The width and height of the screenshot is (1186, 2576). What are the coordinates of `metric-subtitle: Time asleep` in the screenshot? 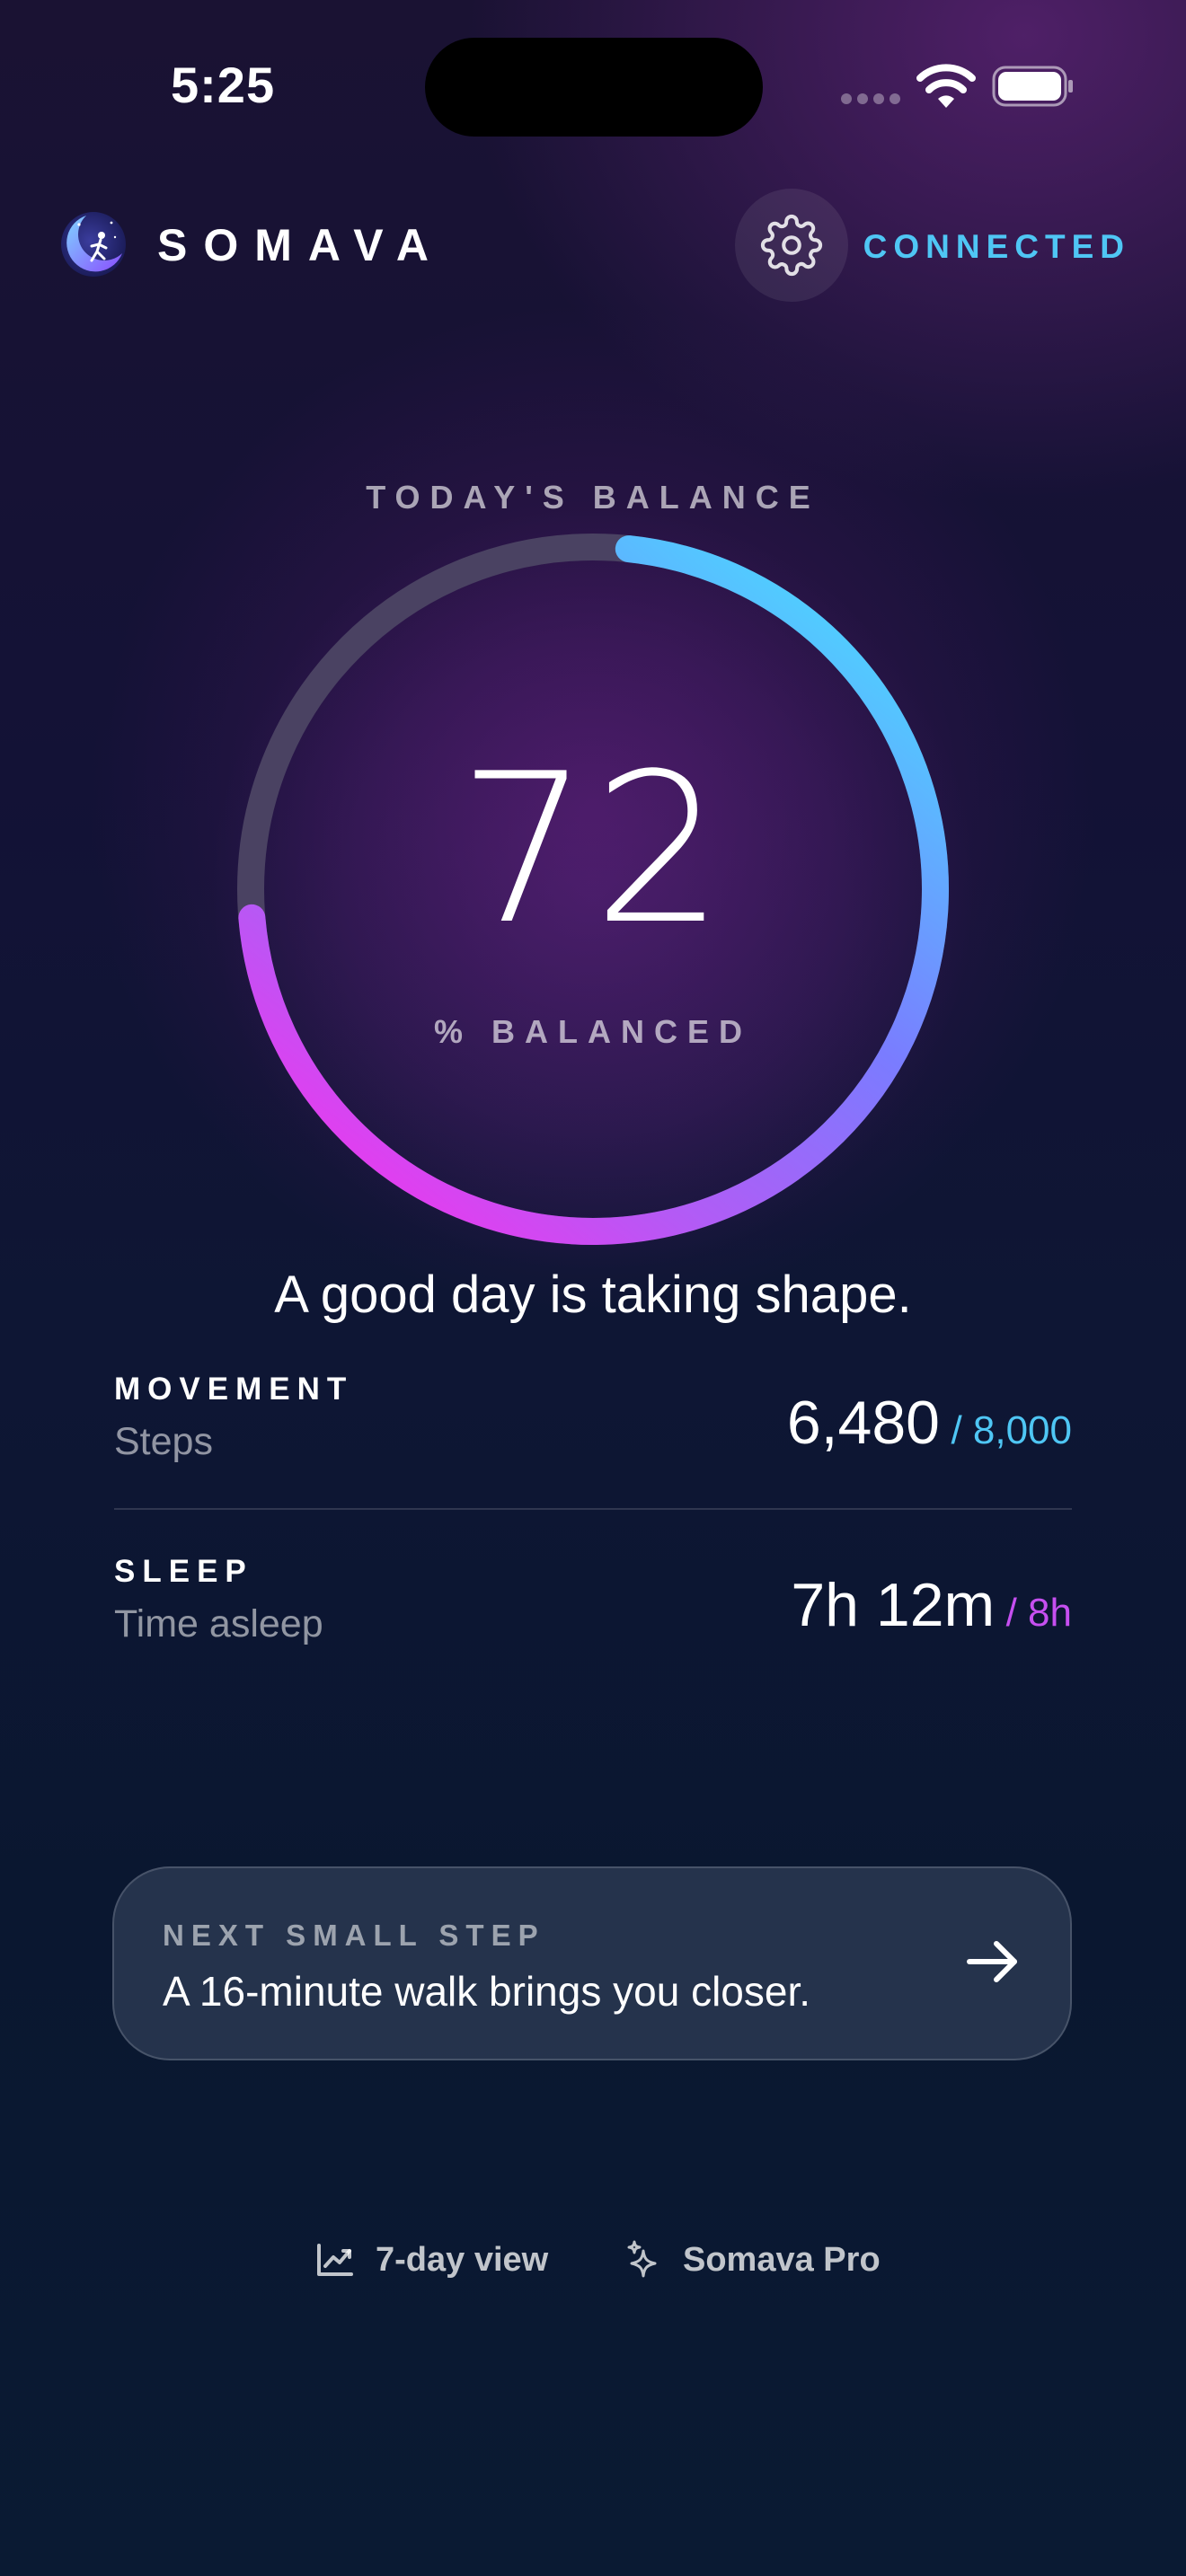 It's located at (218, 1623).